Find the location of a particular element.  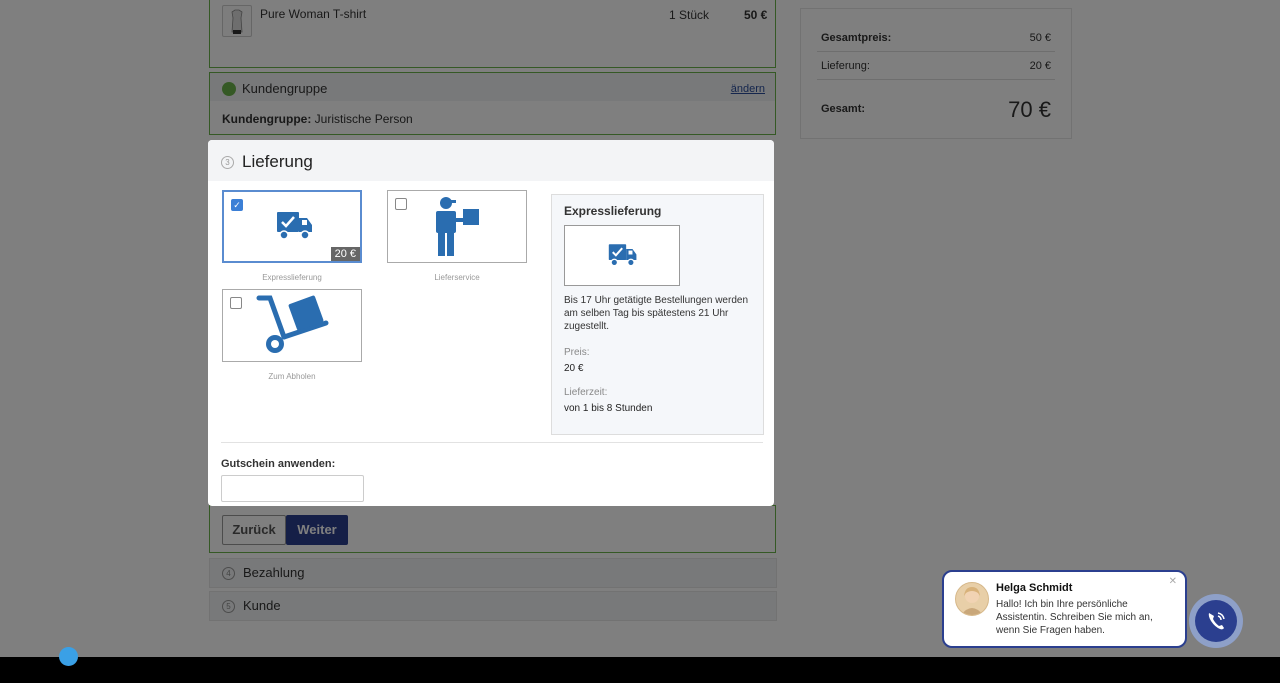

detail-time-value: von 1 bis 8 Stunden is located at coordinates (608, 408).